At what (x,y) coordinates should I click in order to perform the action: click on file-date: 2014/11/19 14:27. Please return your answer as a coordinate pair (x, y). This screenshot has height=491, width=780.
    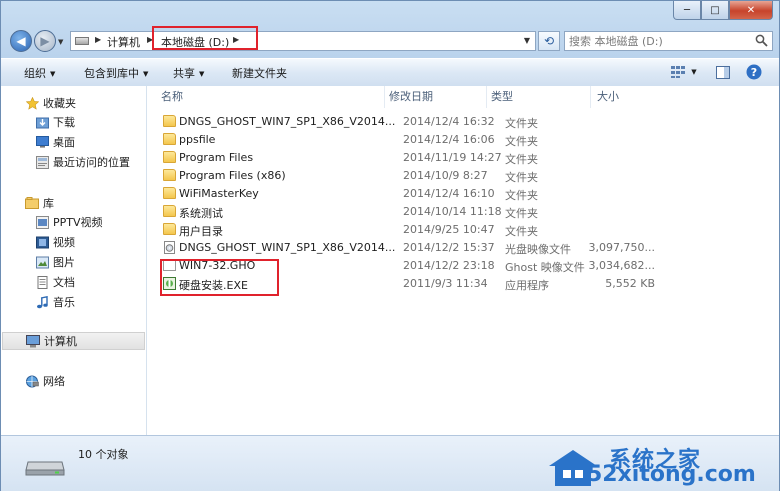
    Looking at the image, I should click on (452, 157).